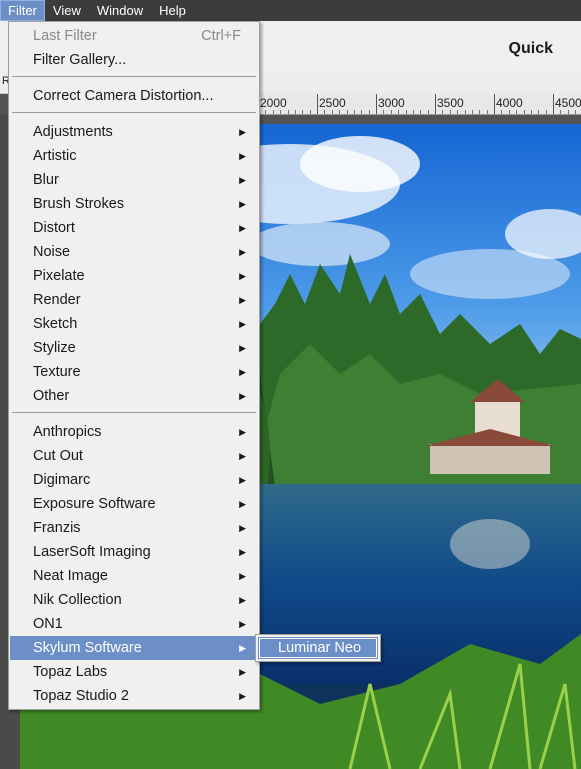 Image resolution: width=581 pixels, height=769 pixels. I want to click on menu-item-exposure-software: Exposure Software ▶, so click(134, 504).